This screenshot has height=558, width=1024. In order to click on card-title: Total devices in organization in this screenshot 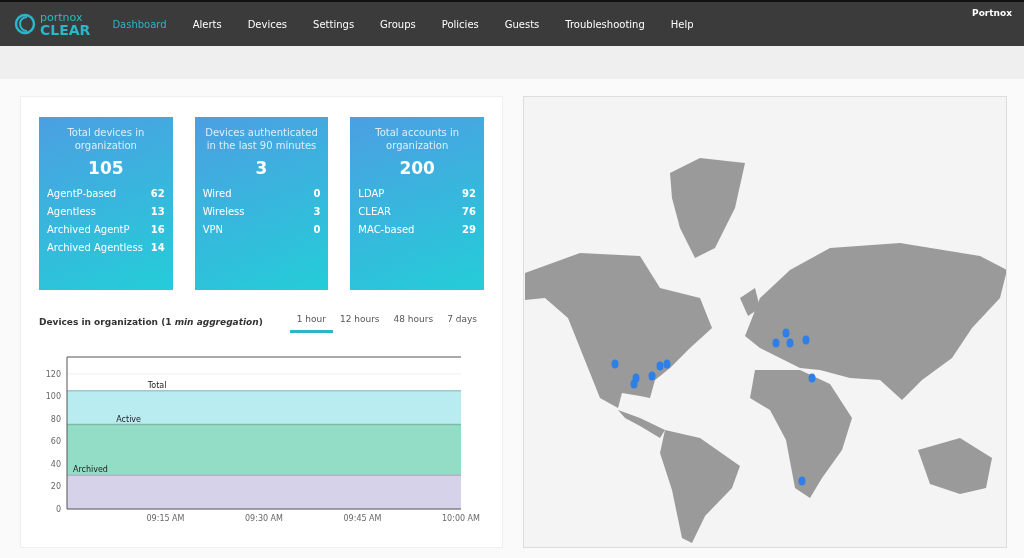, I will do `click(106, 139)`.